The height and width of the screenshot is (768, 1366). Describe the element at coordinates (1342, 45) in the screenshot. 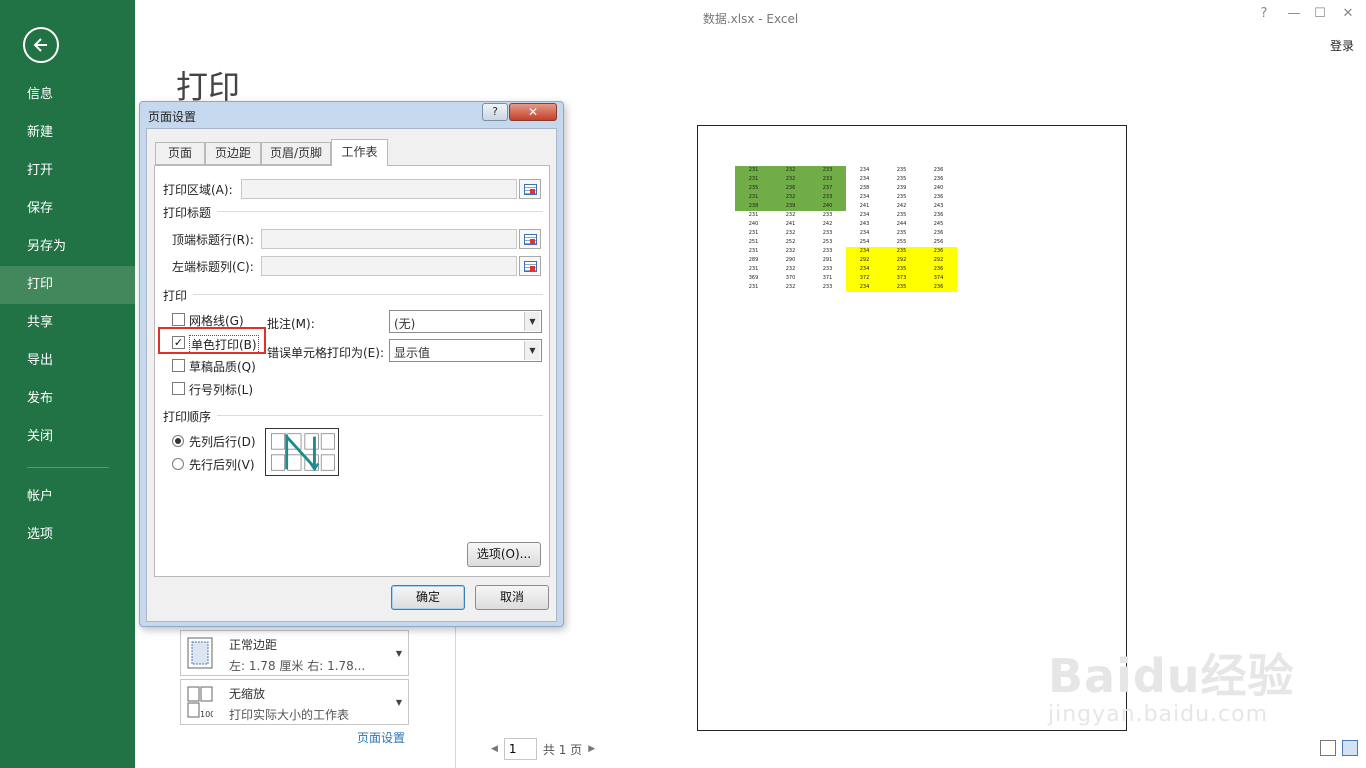

I see `sign-in-link: 登录` at that location.